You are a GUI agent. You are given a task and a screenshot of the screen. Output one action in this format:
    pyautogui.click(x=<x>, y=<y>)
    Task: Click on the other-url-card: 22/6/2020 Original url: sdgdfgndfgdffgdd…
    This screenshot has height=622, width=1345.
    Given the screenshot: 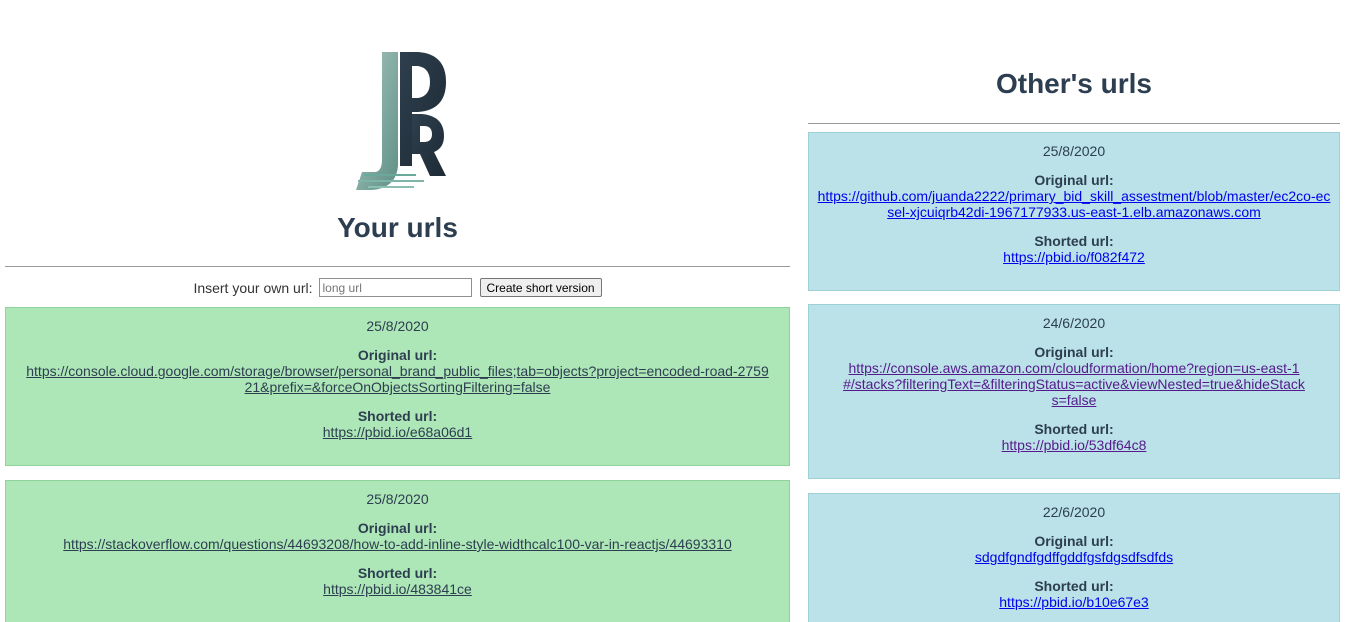 What is the action you would take?
    pyautogui.click(x=1074, y=557)
    